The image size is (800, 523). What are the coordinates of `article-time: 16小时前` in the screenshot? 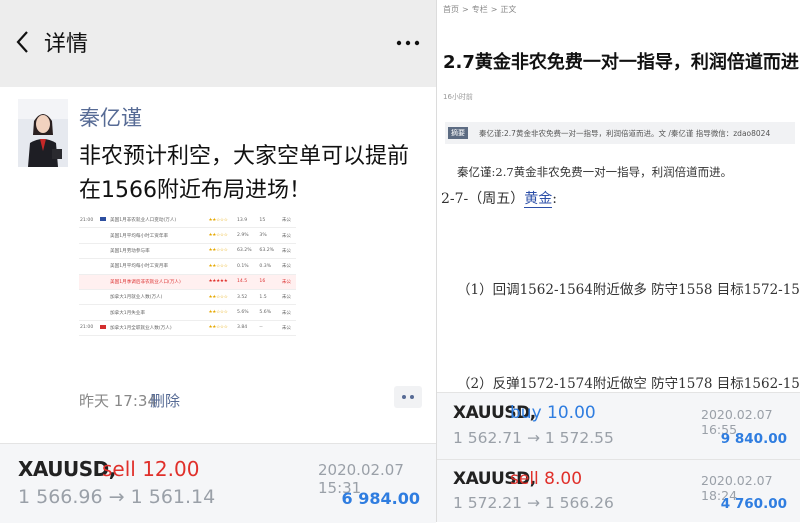 It's located at (458, 97).